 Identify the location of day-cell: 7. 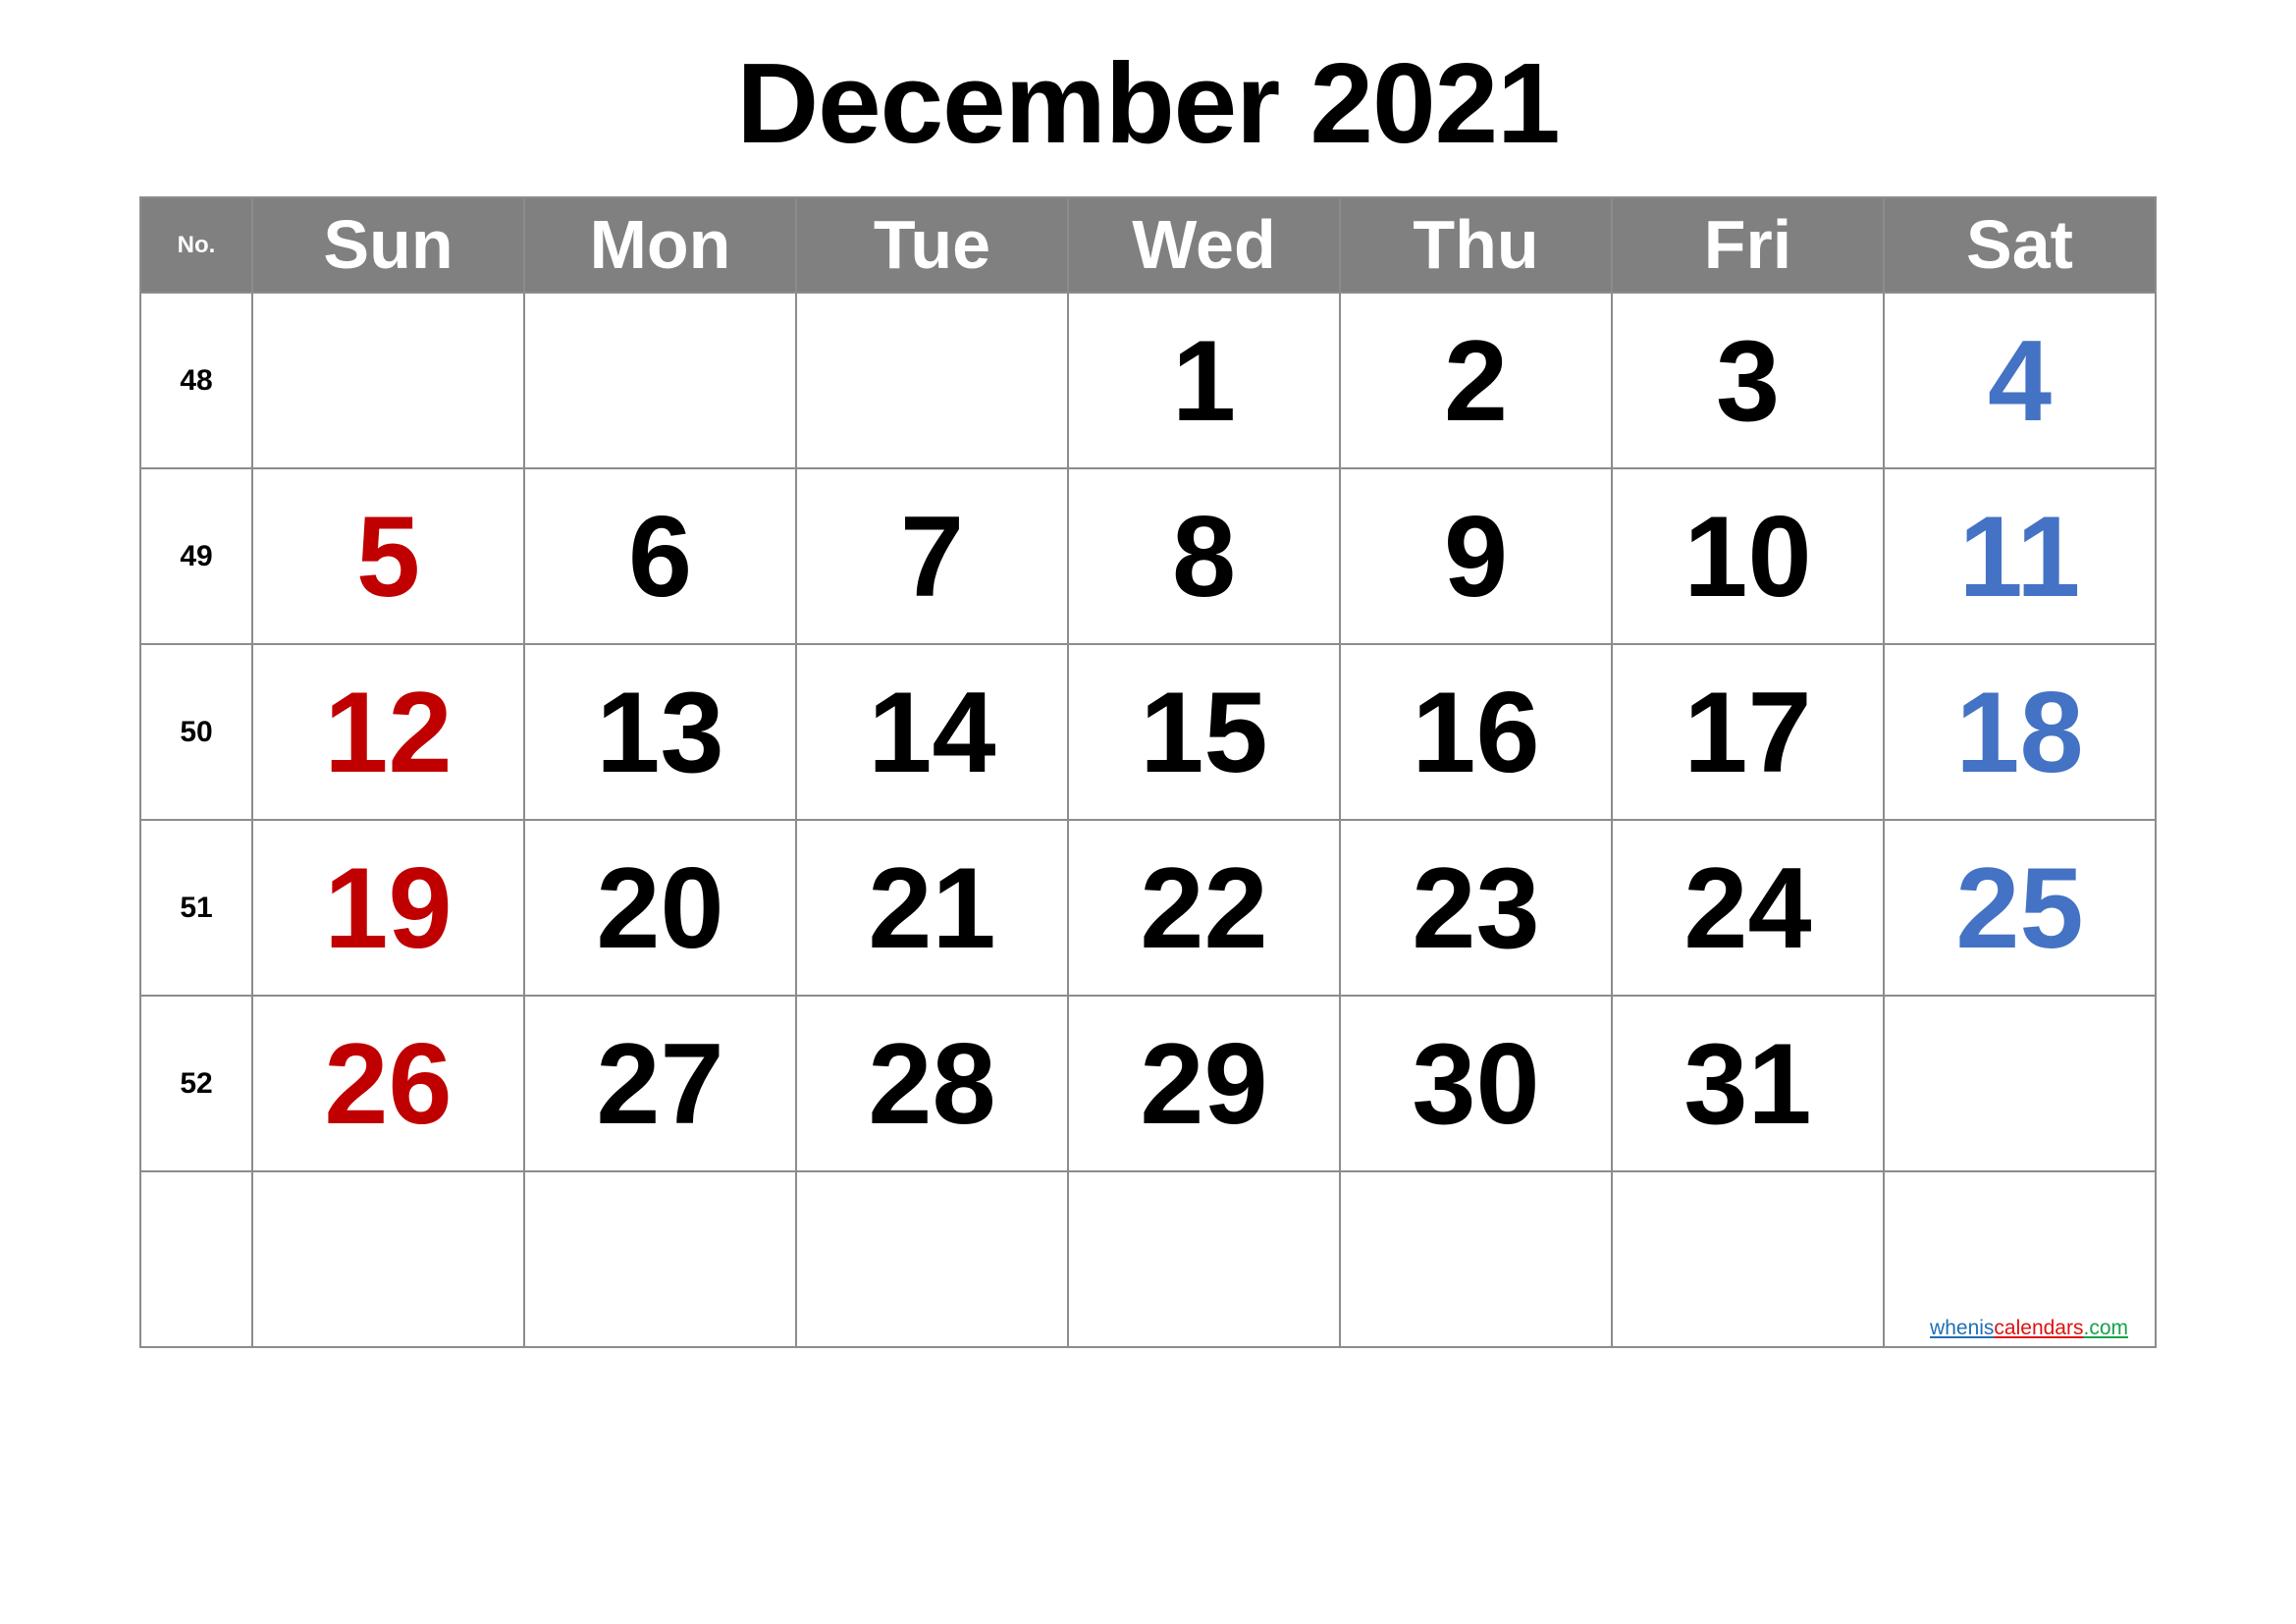
(932, 556).